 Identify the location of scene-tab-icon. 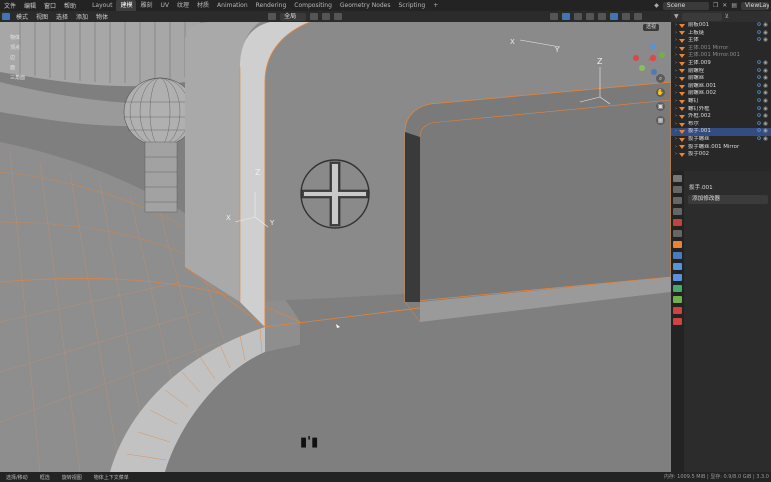
(677, 222).